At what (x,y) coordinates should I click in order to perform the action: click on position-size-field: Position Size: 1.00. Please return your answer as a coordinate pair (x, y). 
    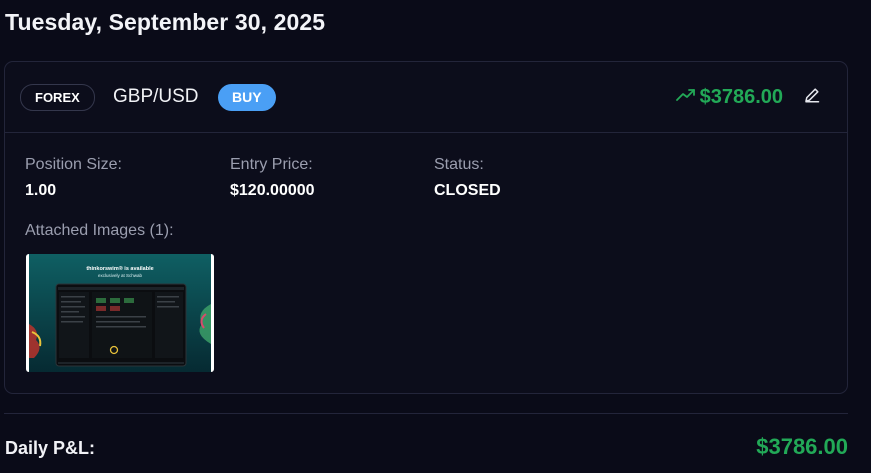
    Looking at the image, I should click on (73, 178).